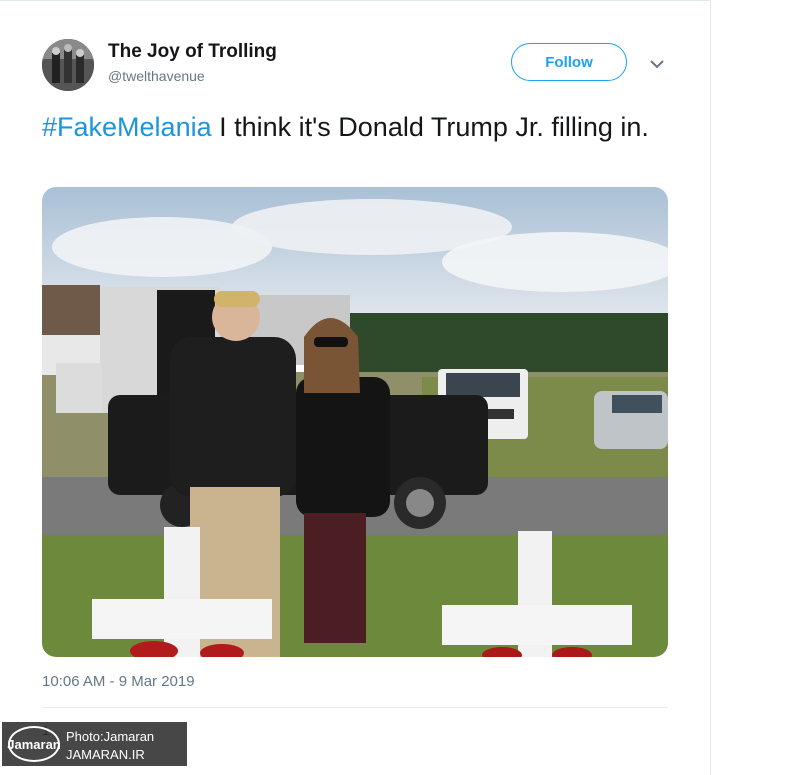 The image size is (800, 775). Describe the element at coordinates (569, 62) in the screenshot. I see `follow-button: Follow` at that location.